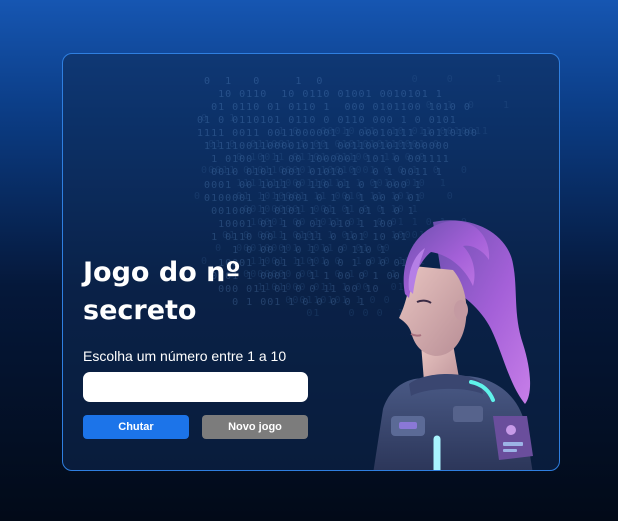 This screenshot has height=521, width=618. I want to click on new-game-button: Novo jogo, so click(255, 427).